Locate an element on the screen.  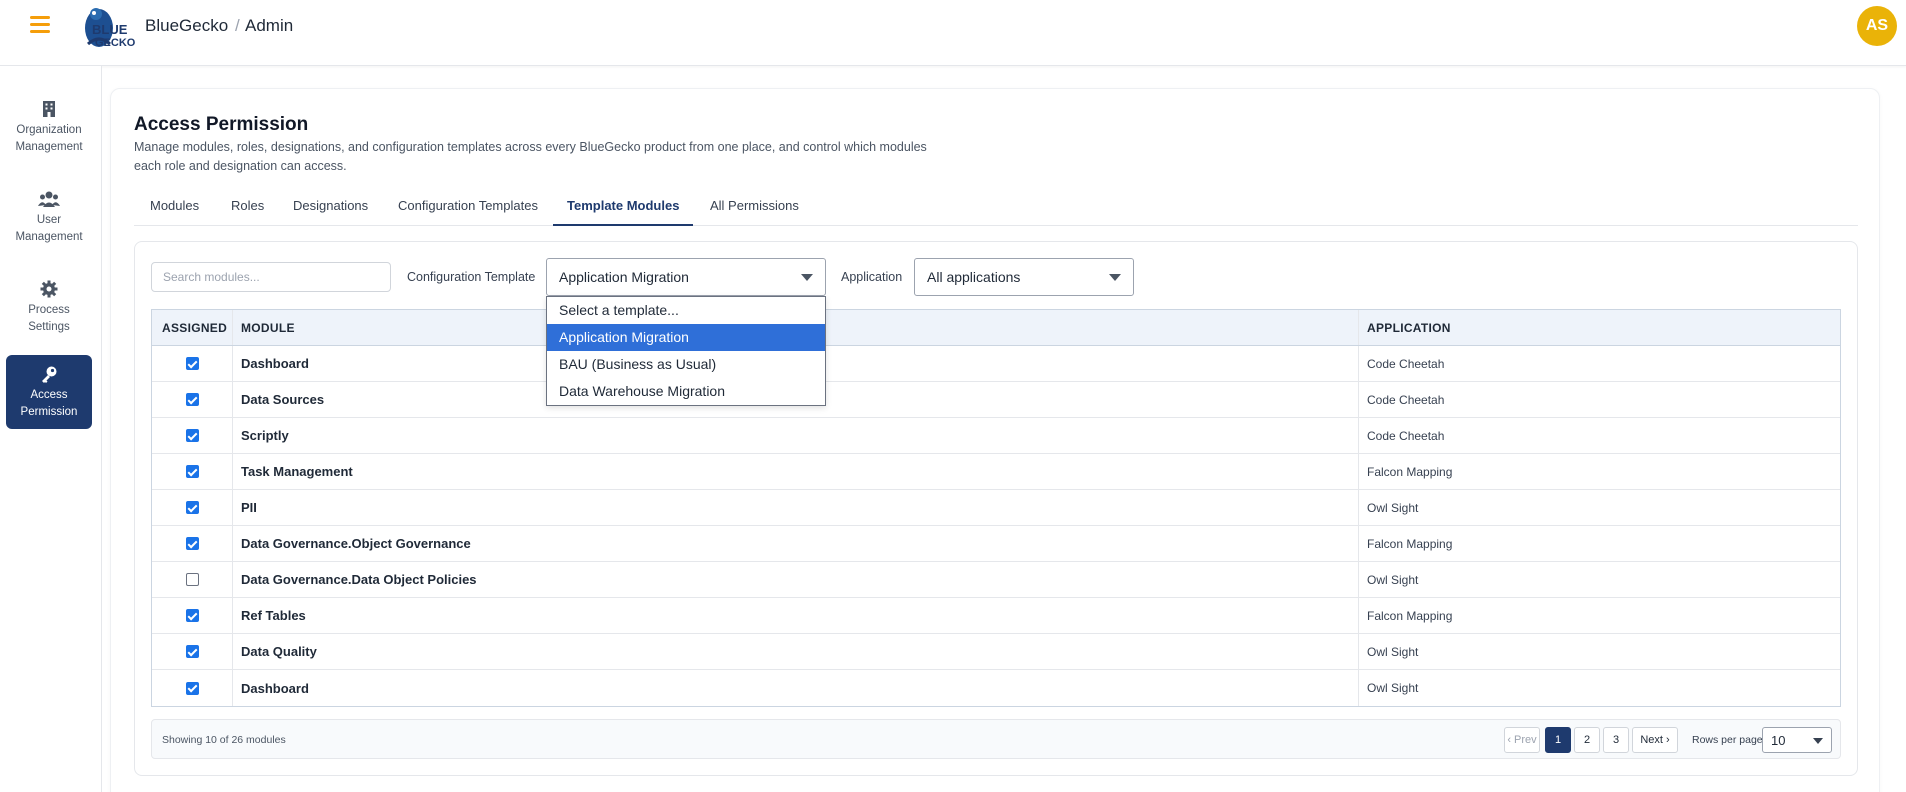
users-icon is located at coordinates (49, 199).